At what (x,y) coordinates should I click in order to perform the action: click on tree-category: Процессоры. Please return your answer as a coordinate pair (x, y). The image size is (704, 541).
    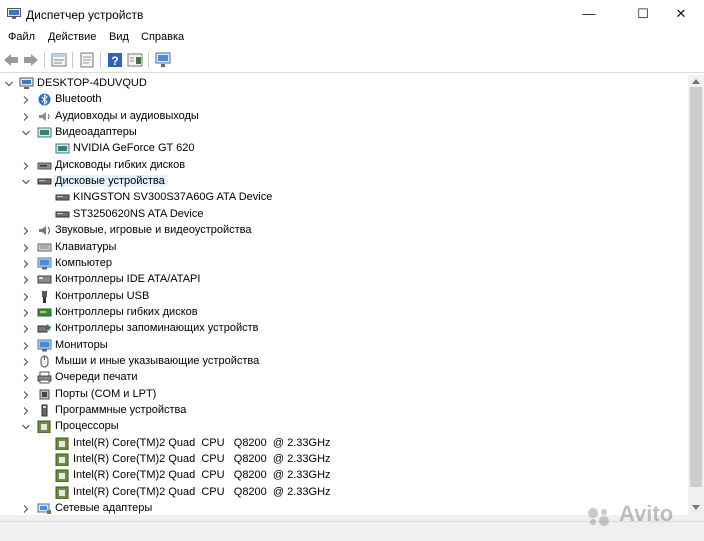
    Looking at the image, I should click on (344, 427).